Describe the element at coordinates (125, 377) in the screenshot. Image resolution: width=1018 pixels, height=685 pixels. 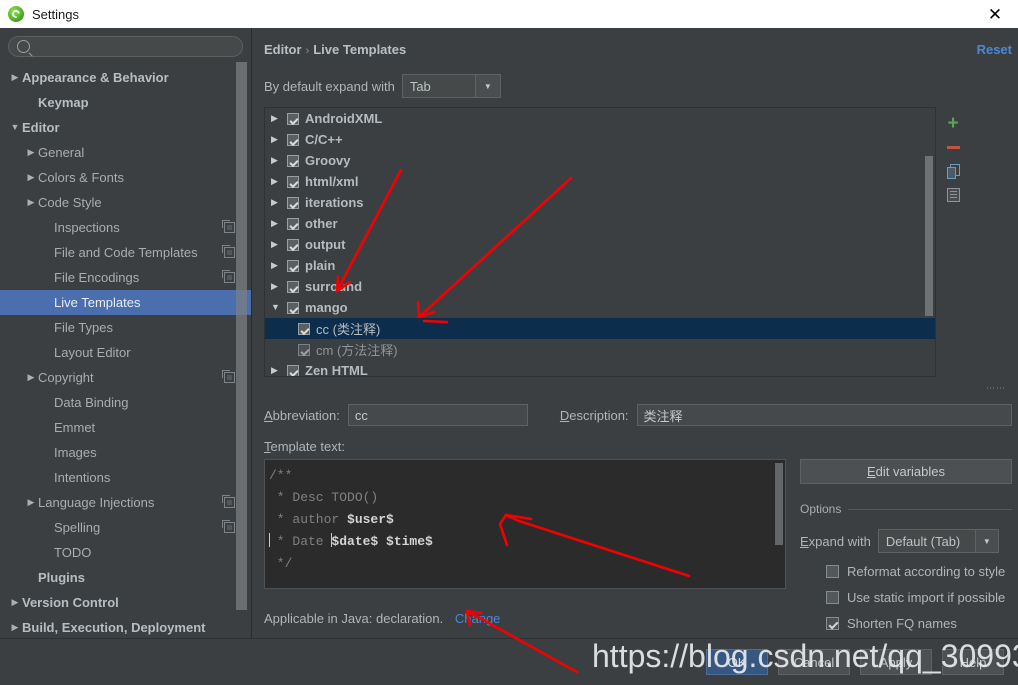
I see `sidebar-item-copyright: ▶ Copyright` at that location.